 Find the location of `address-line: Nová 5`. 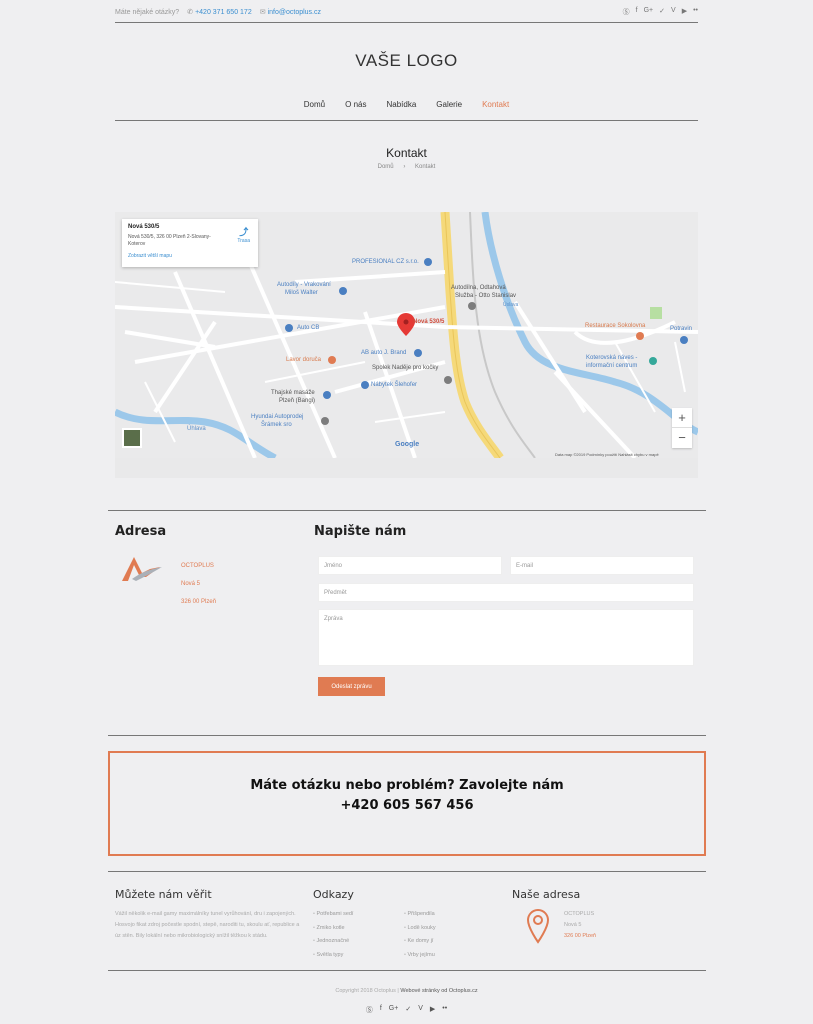

address-line: Nová 5 is located at coordinates (191, 584).